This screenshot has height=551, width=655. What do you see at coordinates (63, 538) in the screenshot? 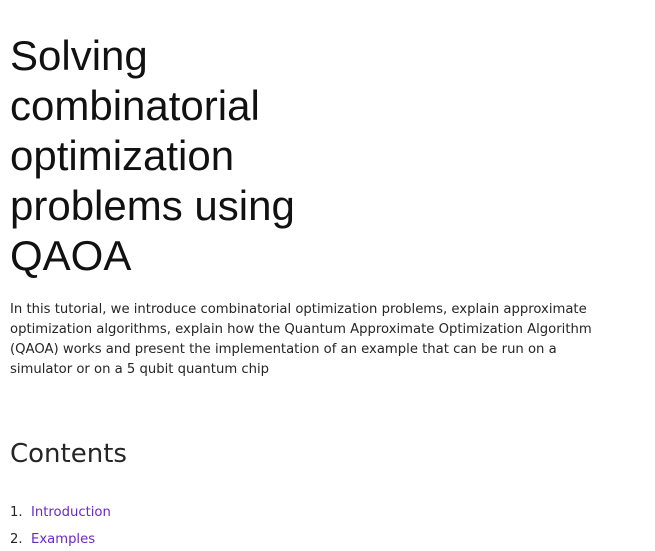
I see `toc-link-examples: Examples` at bounding box center [63, 538].